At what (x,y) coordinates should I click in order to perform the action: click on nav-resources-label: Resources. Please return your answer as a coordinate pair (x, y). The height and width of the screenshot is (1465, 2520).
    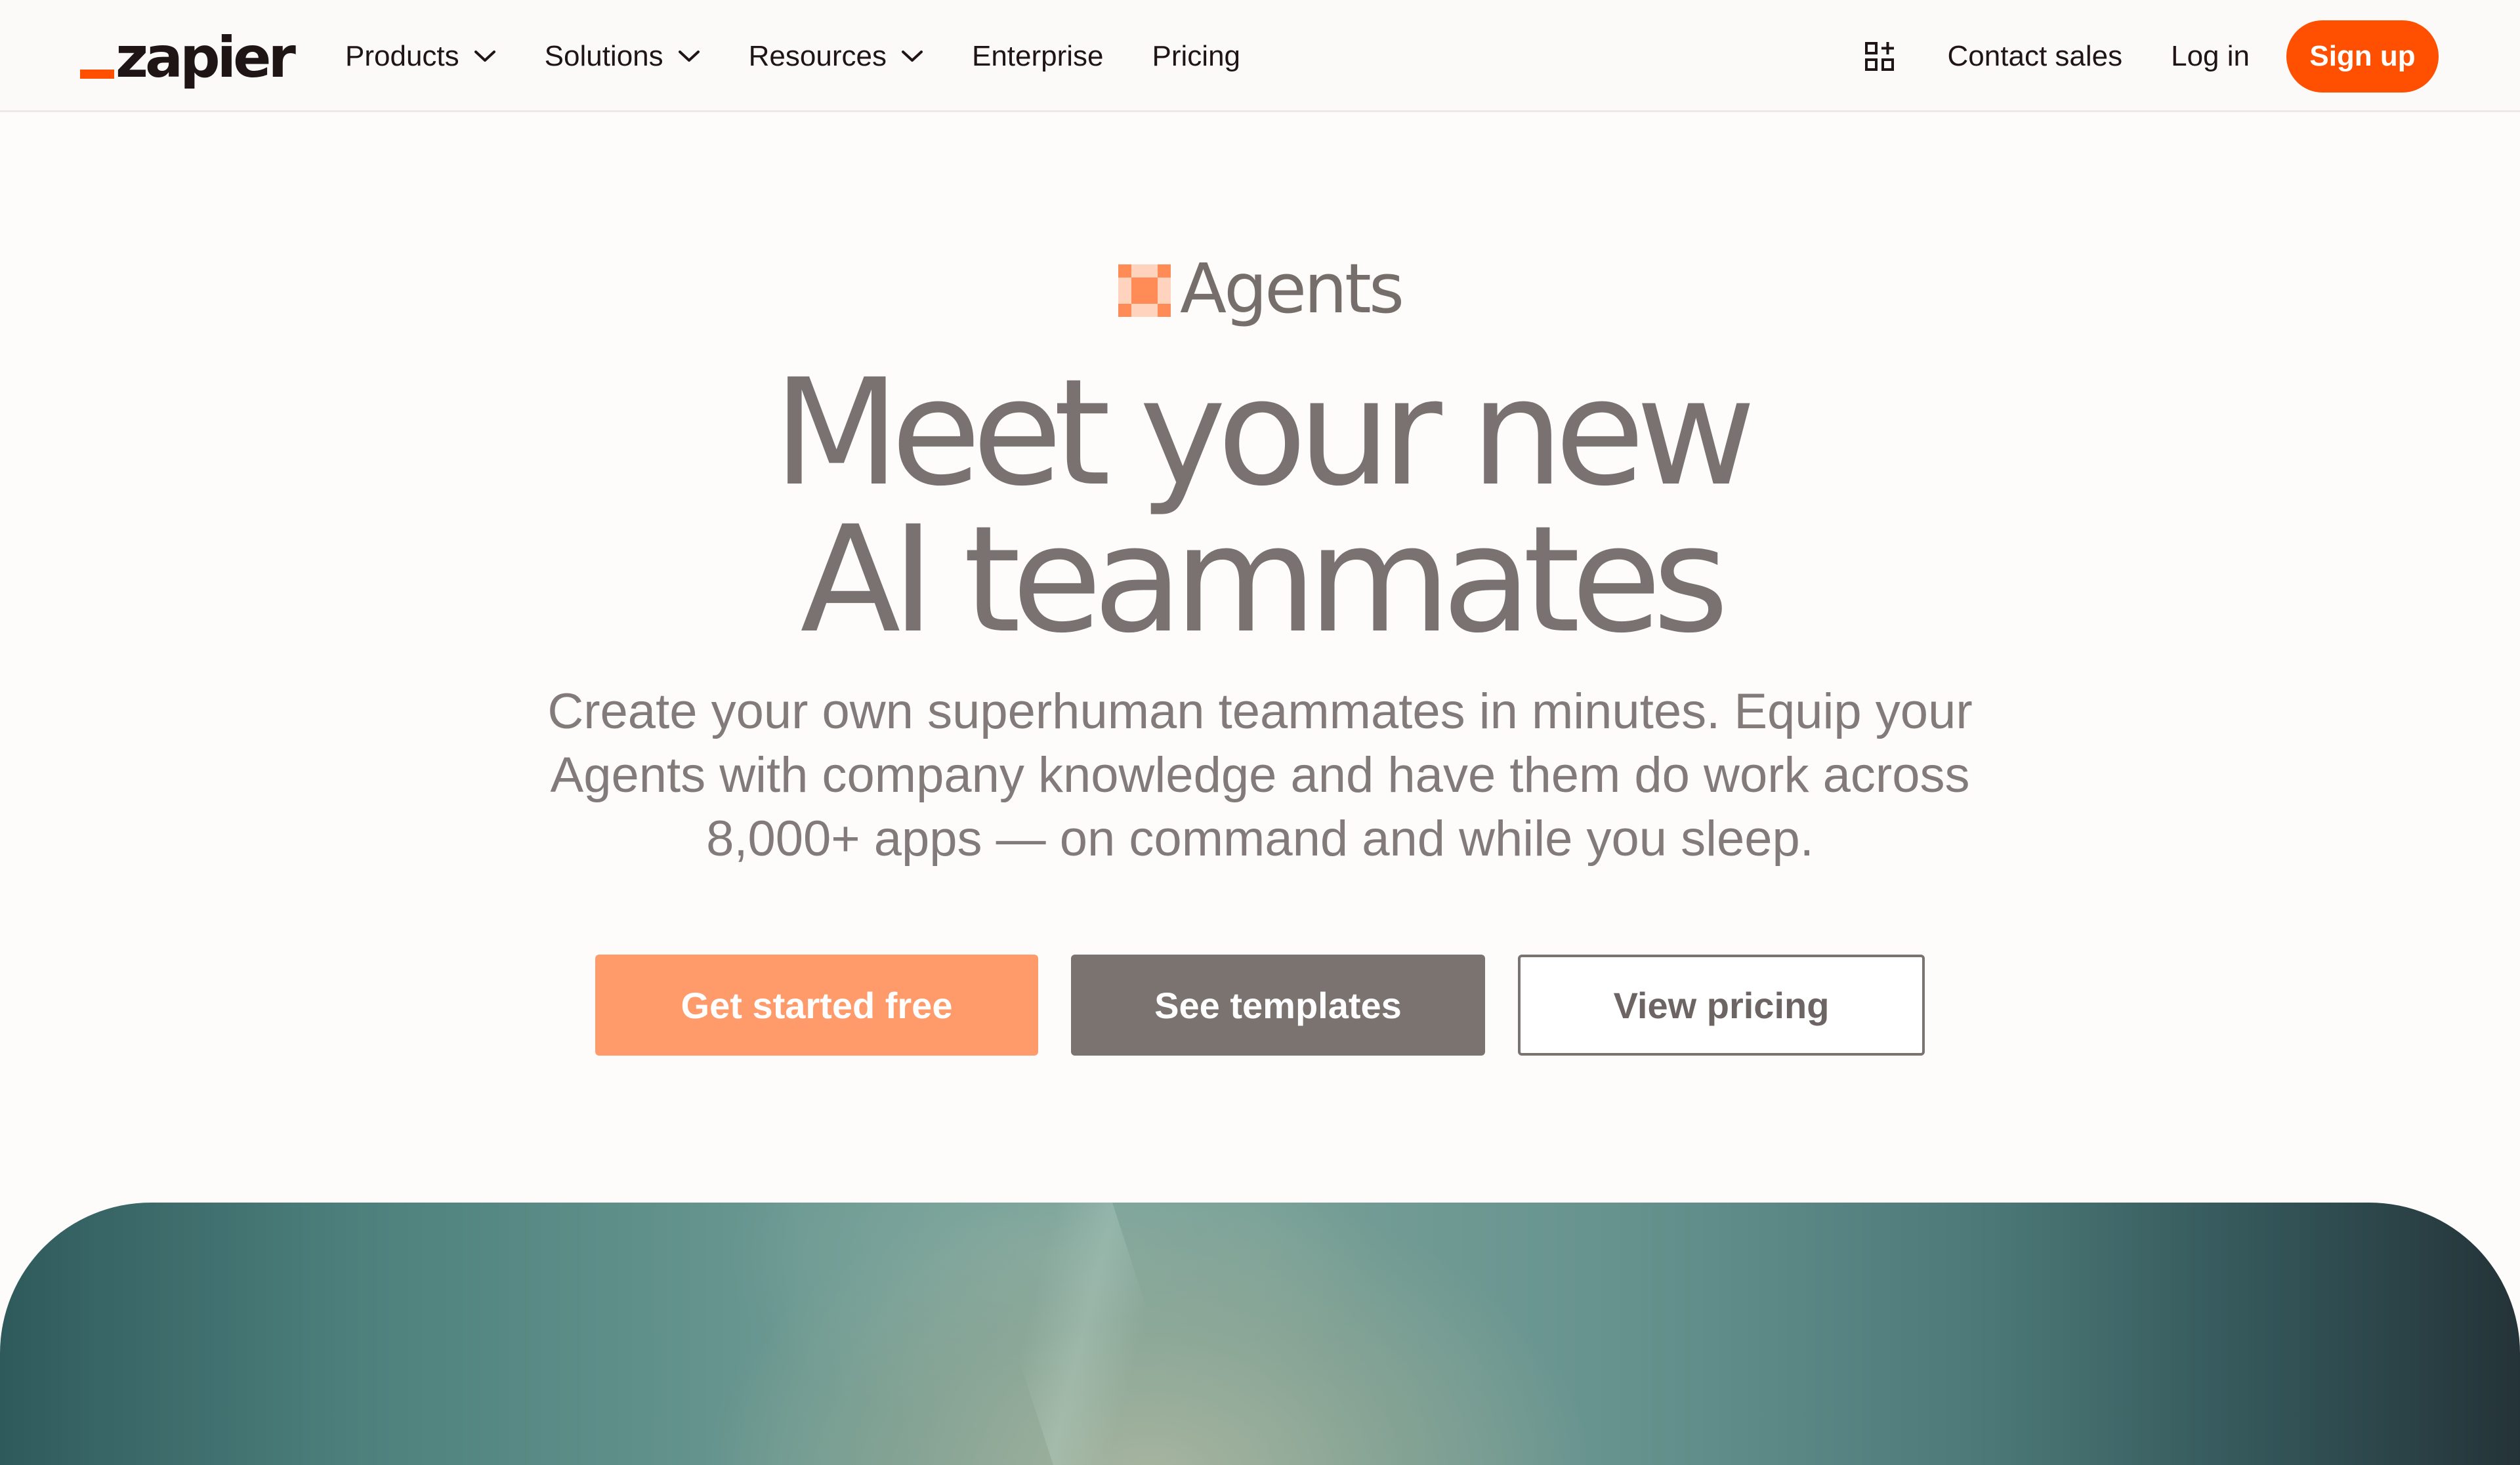
    Looking at the image, I should click on (817, 55).